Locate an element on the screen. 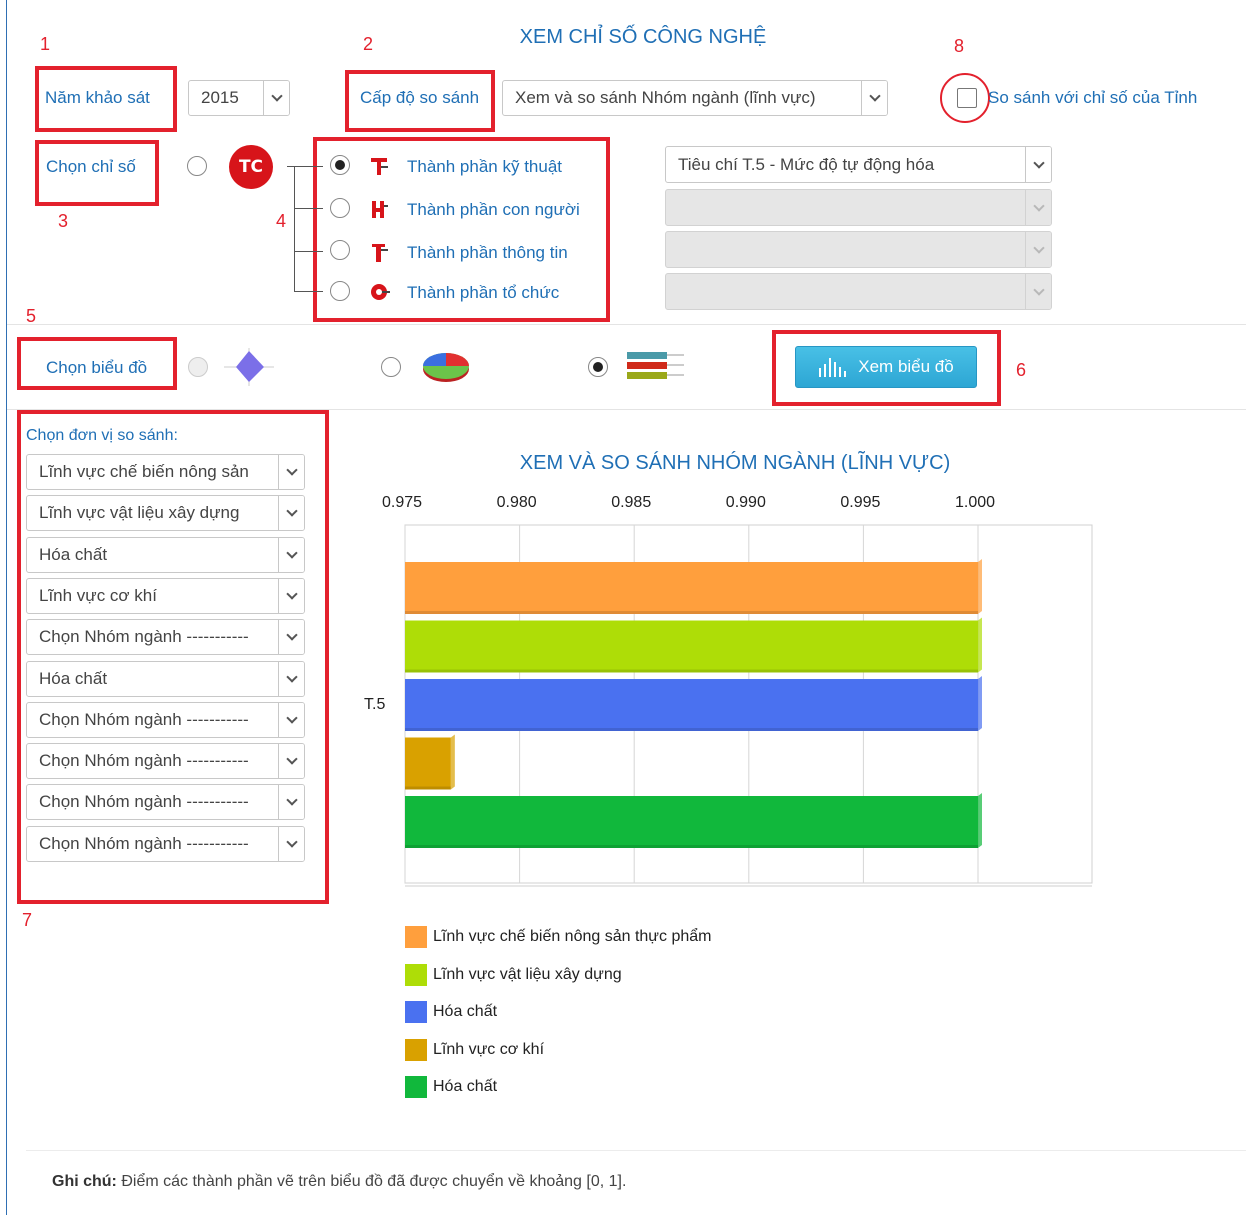 The width and height of the screenshot is (1246, 1215). technical-criteria-value: Tiêu chí T.5 - Mức độ tự động hóa is located at coordinates (806, 164).